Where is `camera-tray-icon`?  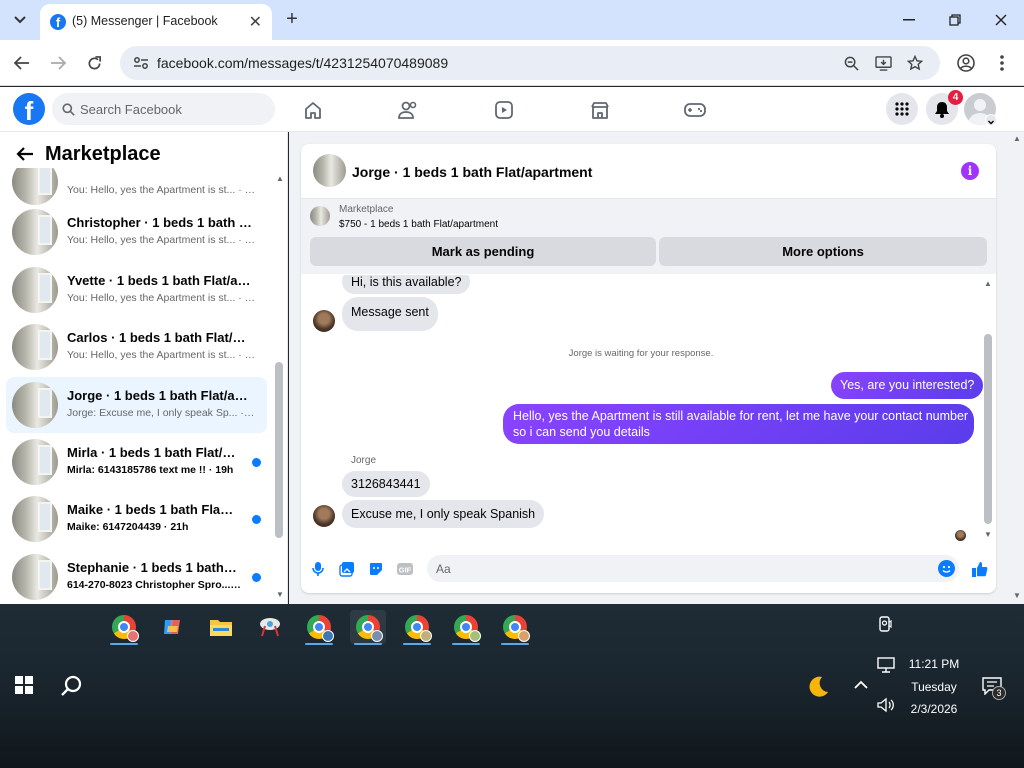
camera-tray-icon is located at coordinates (886, 625).